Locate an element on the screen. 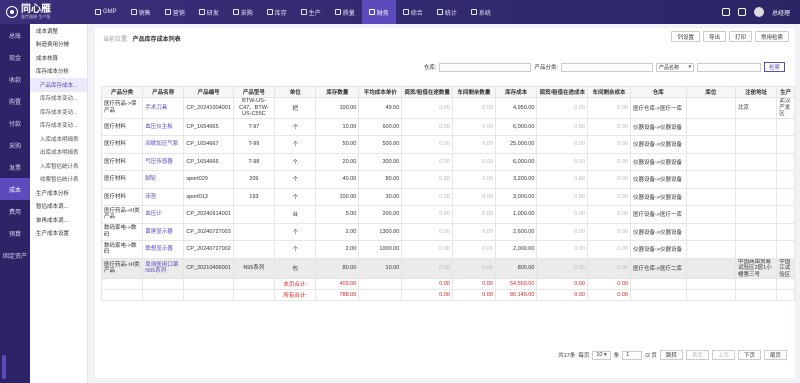 This screenshot has height=383, width=800. nav-item-4: 采购 is located at coordinates (243, 12).